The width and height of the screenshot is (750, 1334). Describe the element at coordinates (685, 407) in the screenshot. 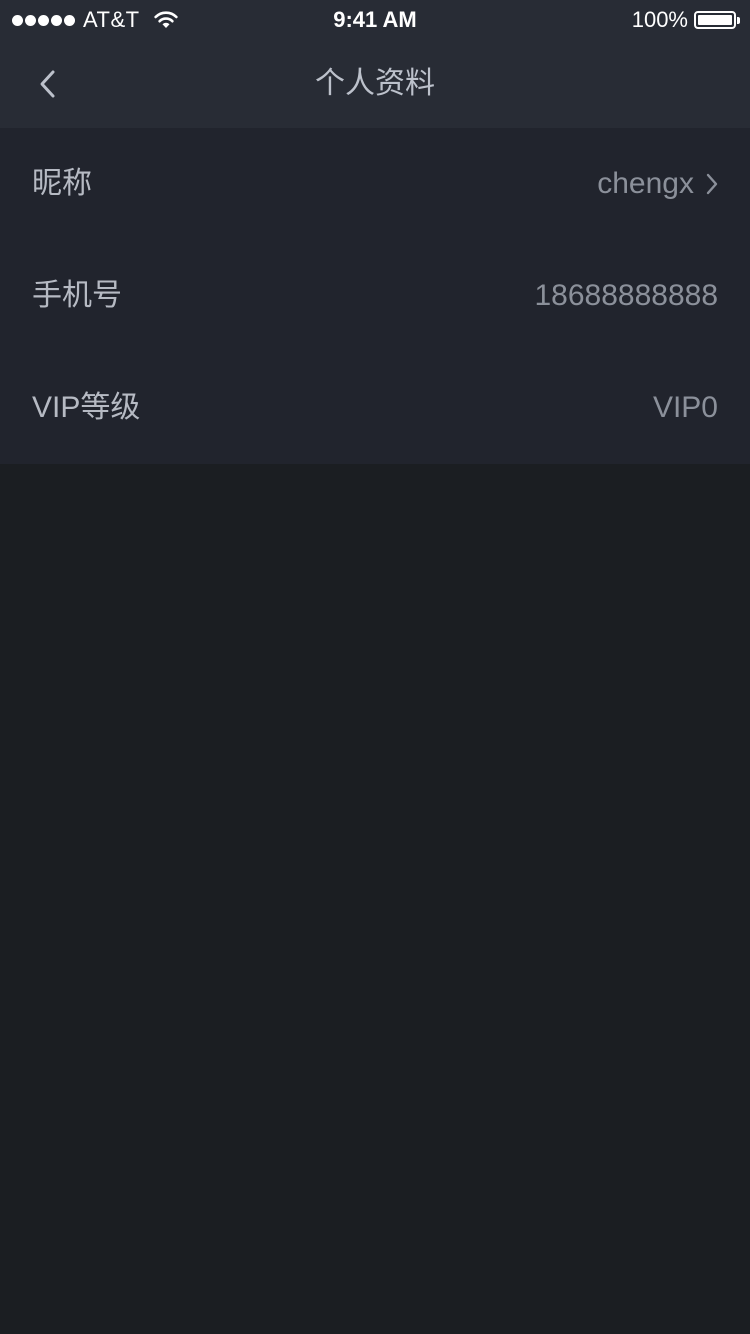

I see `vip-level-value: VIP0` at that location.